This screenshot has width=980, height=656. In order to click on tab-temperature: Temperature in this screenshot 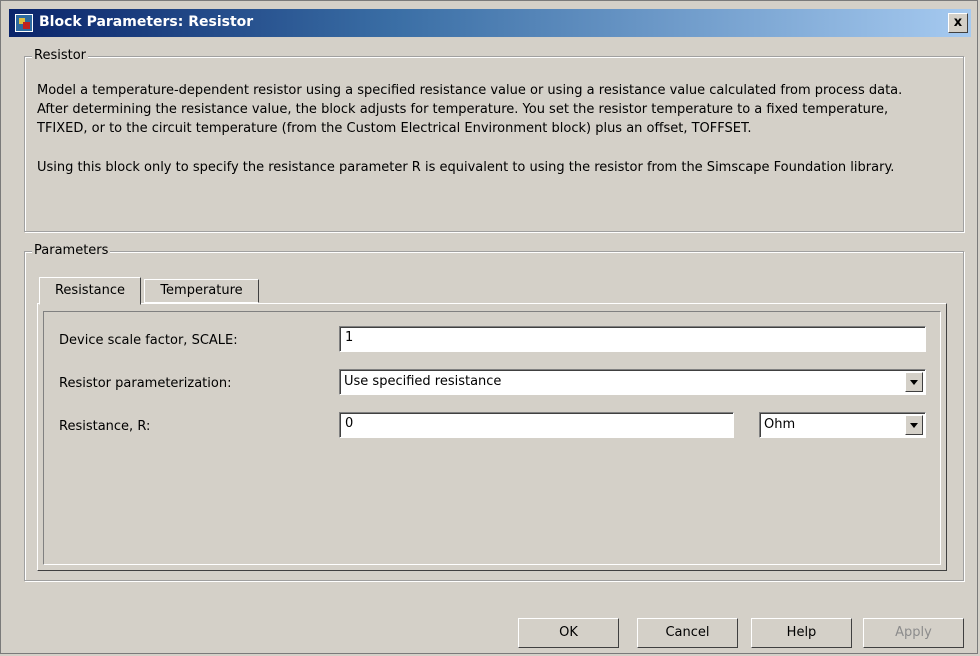, I will do `click(201, 291)`.